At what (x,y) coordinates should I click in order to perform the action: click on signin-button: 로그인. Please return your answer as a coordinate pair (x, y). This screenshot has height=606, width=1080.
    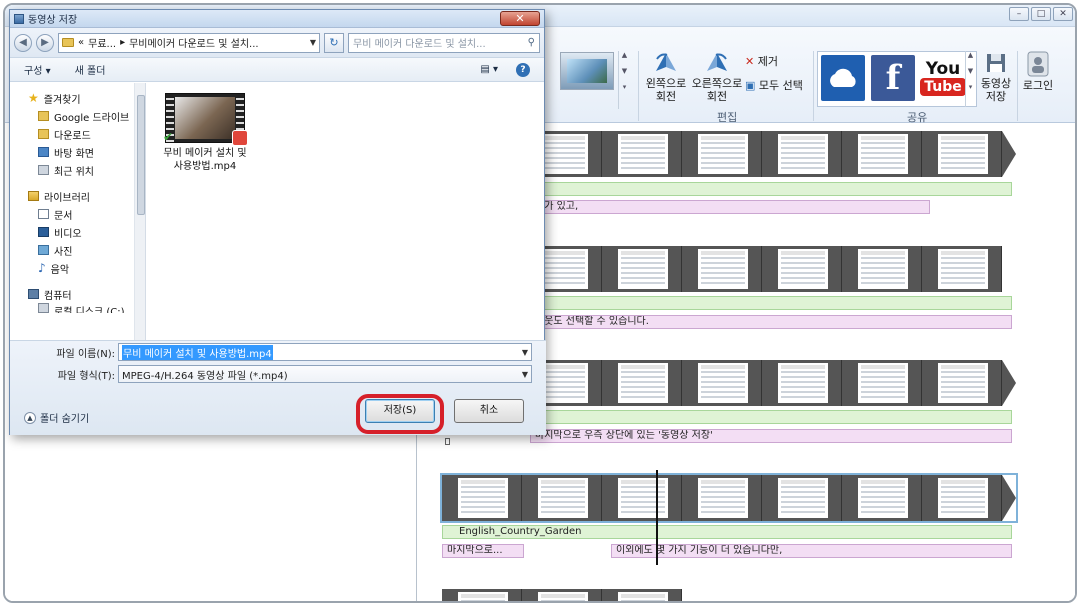
    Looking at the image, I should click on (1038, 71).